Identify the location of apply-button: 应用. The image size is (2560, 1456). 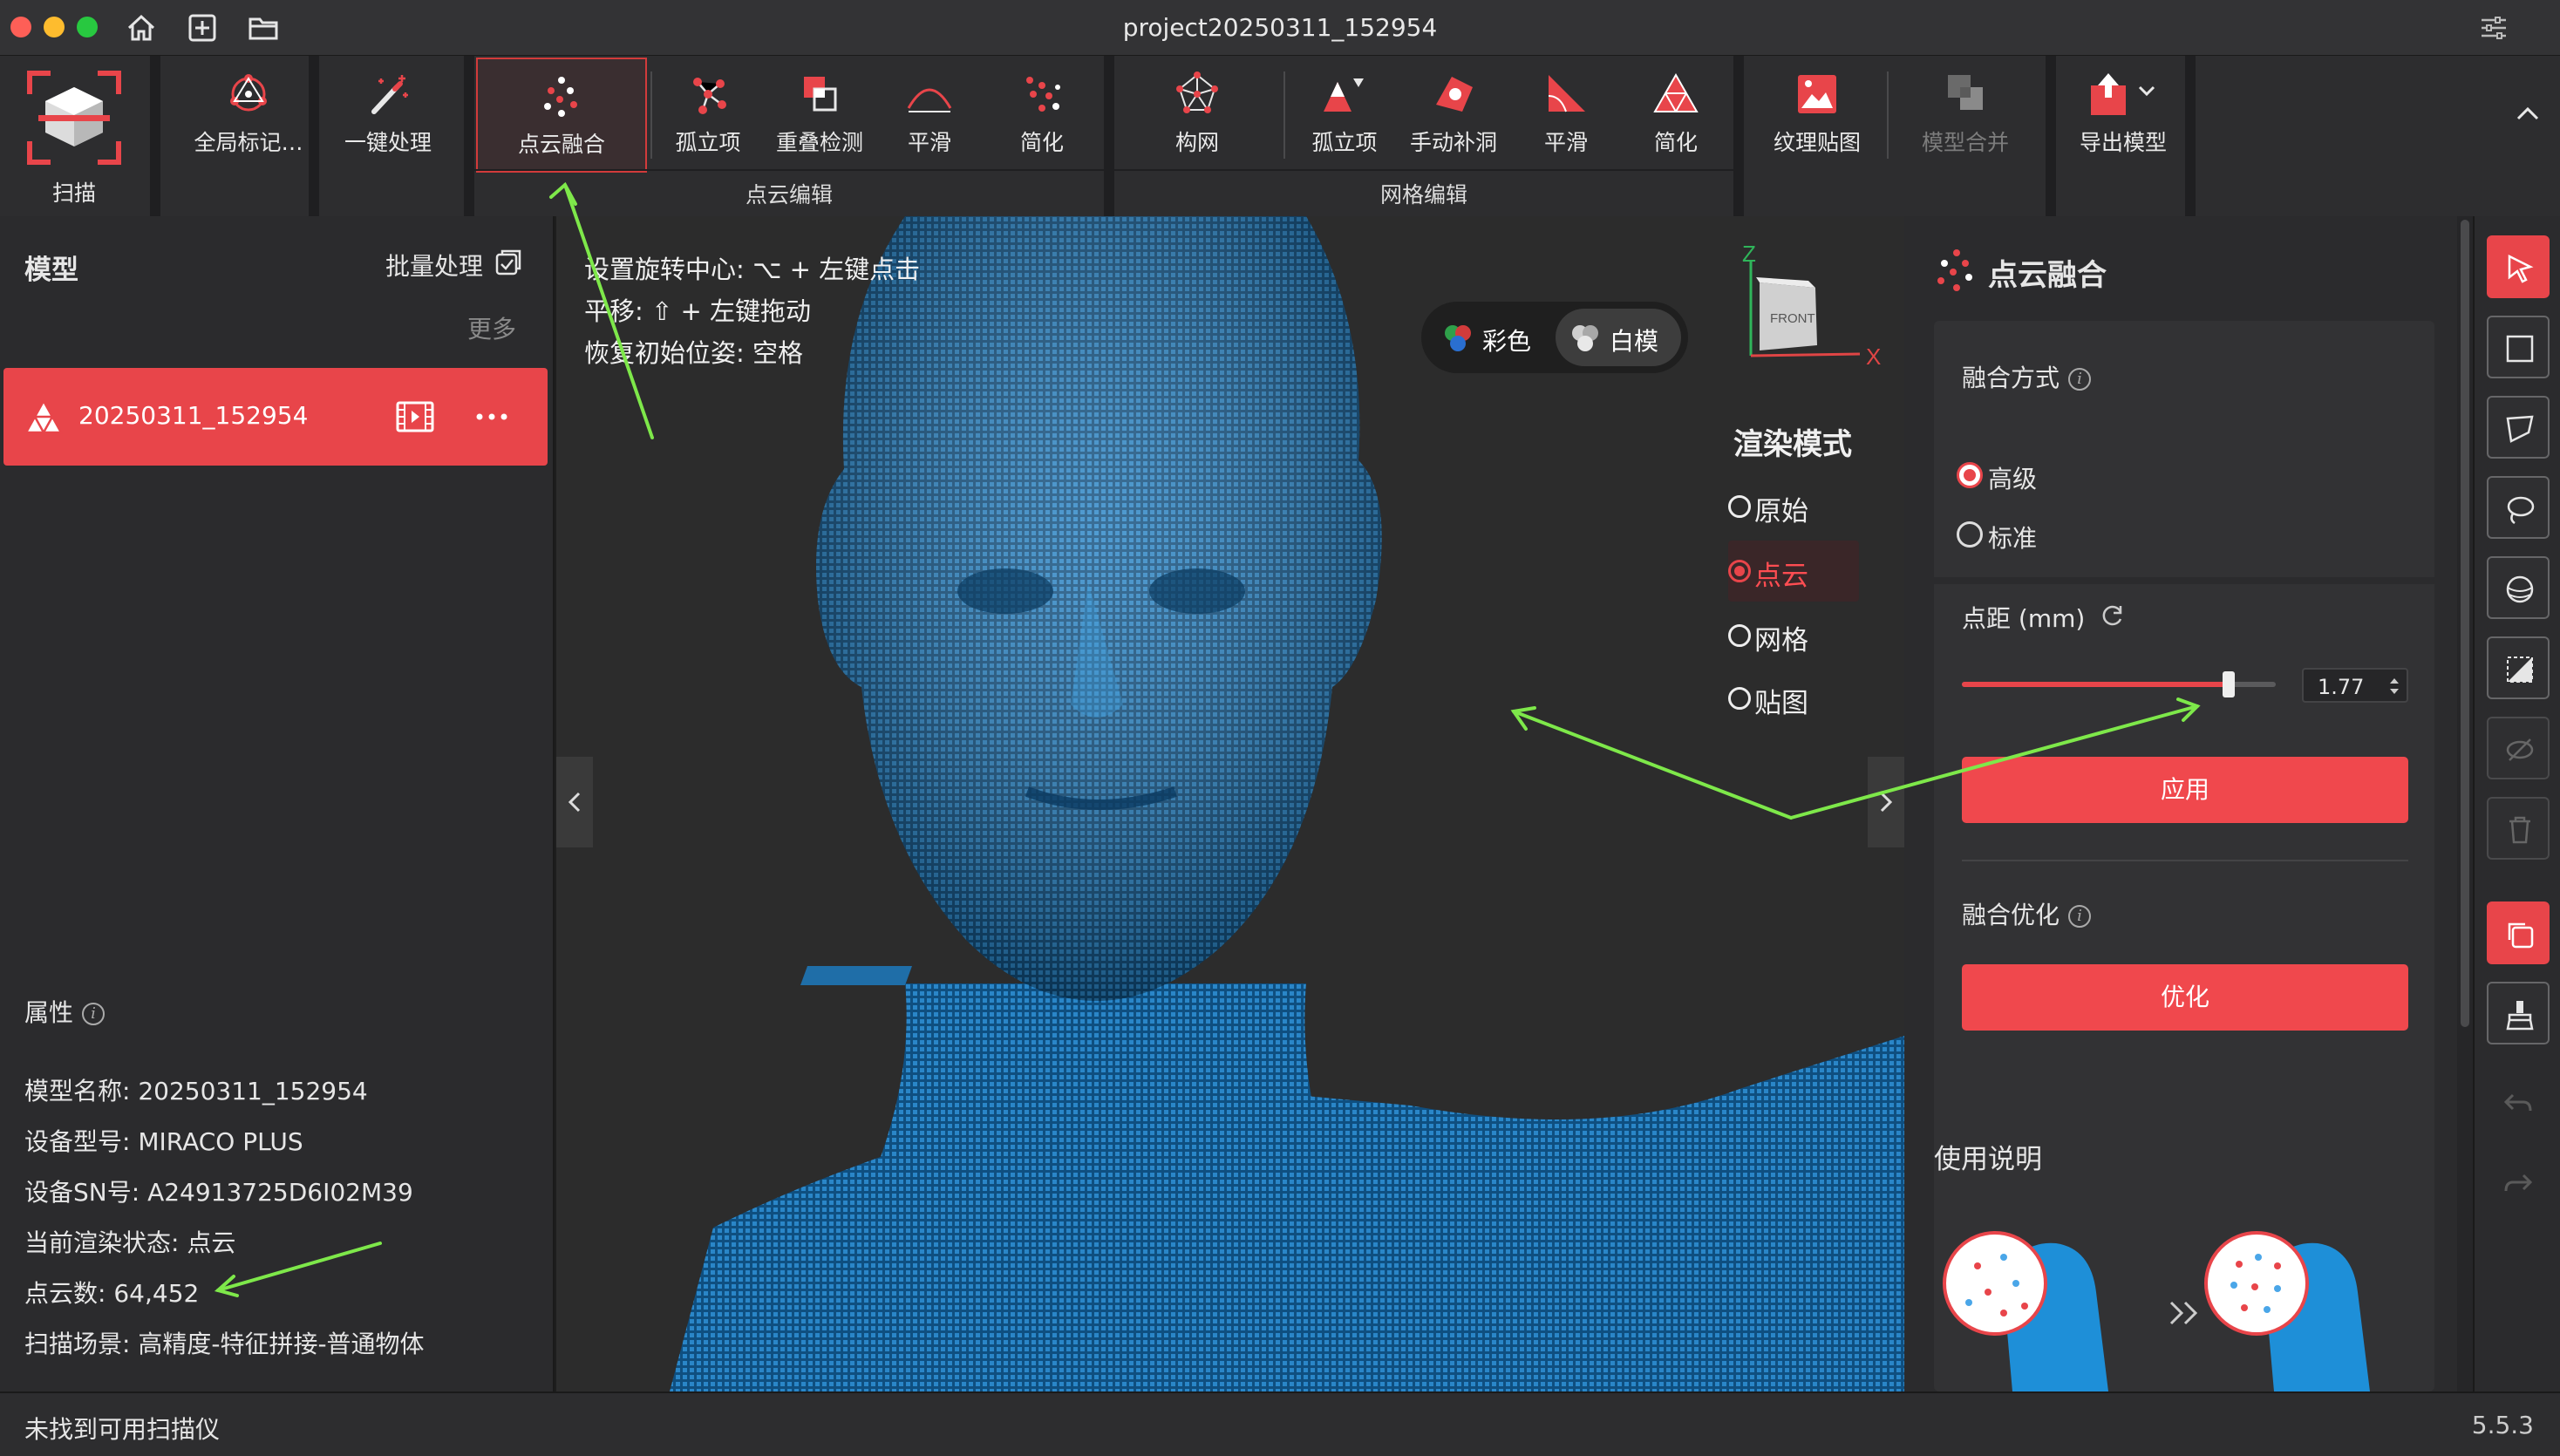
(2185, 790).